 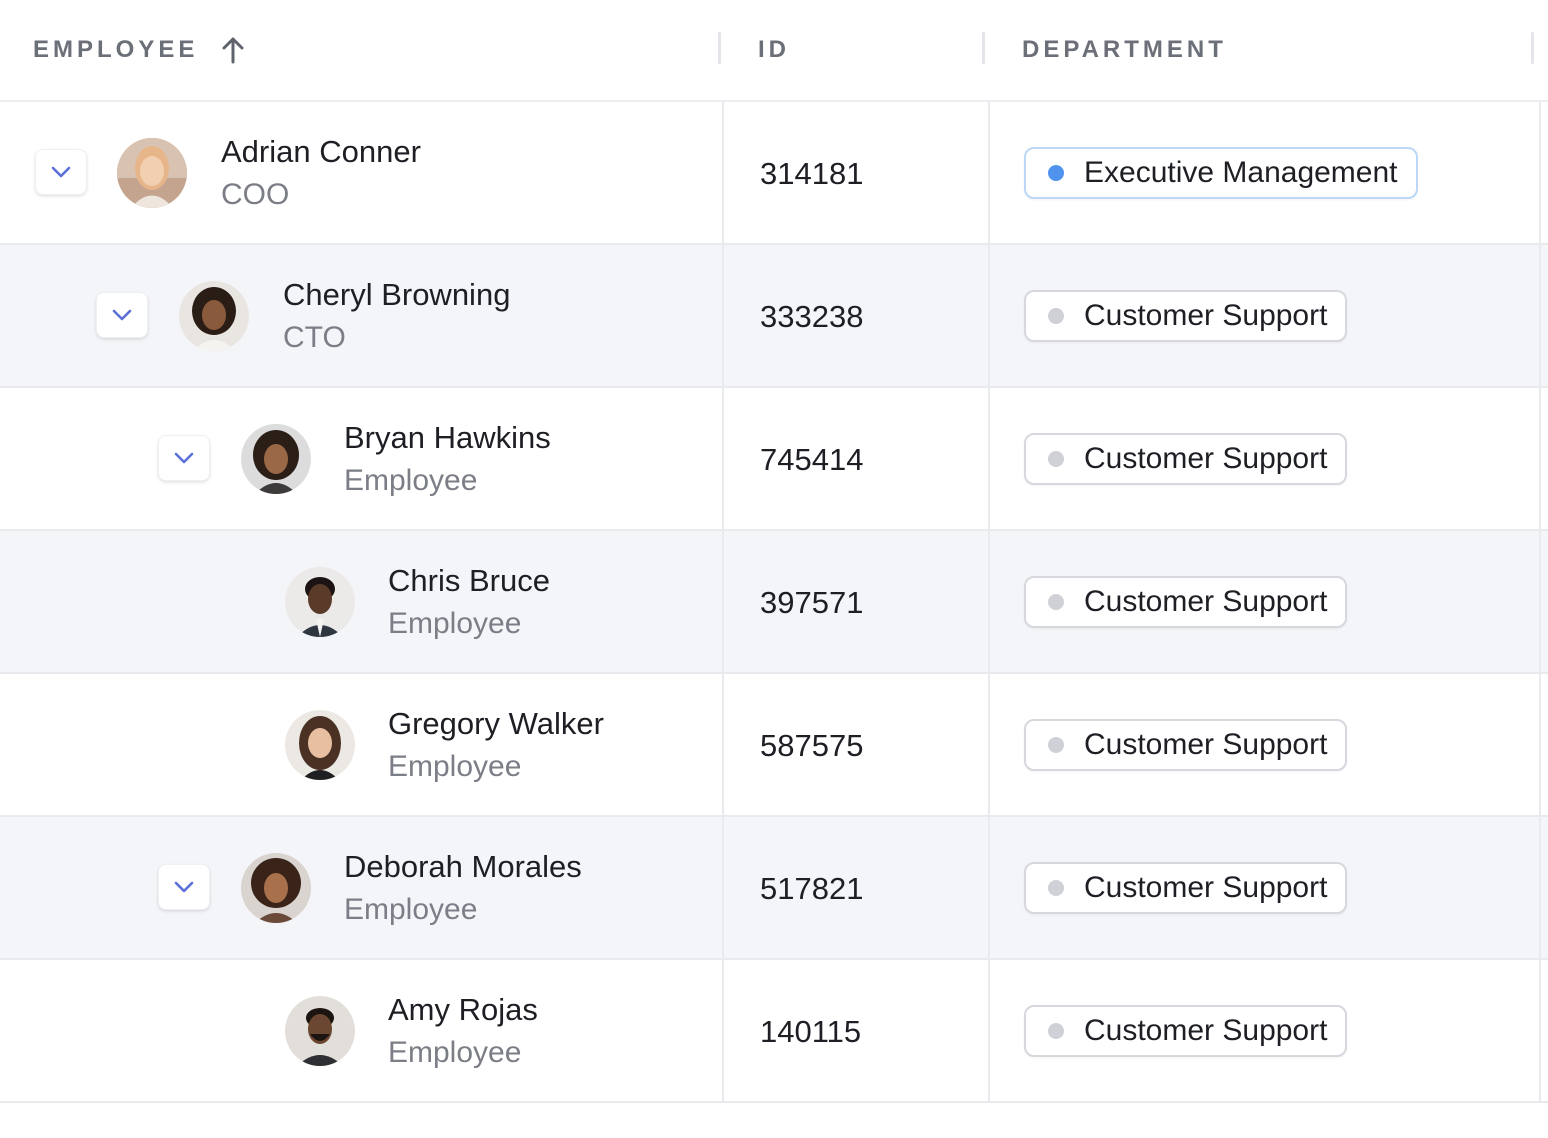 What do you see at coordinates (447, 437) in the screenshot?
I see `employee-name: Bryan Hawkins` at bounding box center [447, 437].